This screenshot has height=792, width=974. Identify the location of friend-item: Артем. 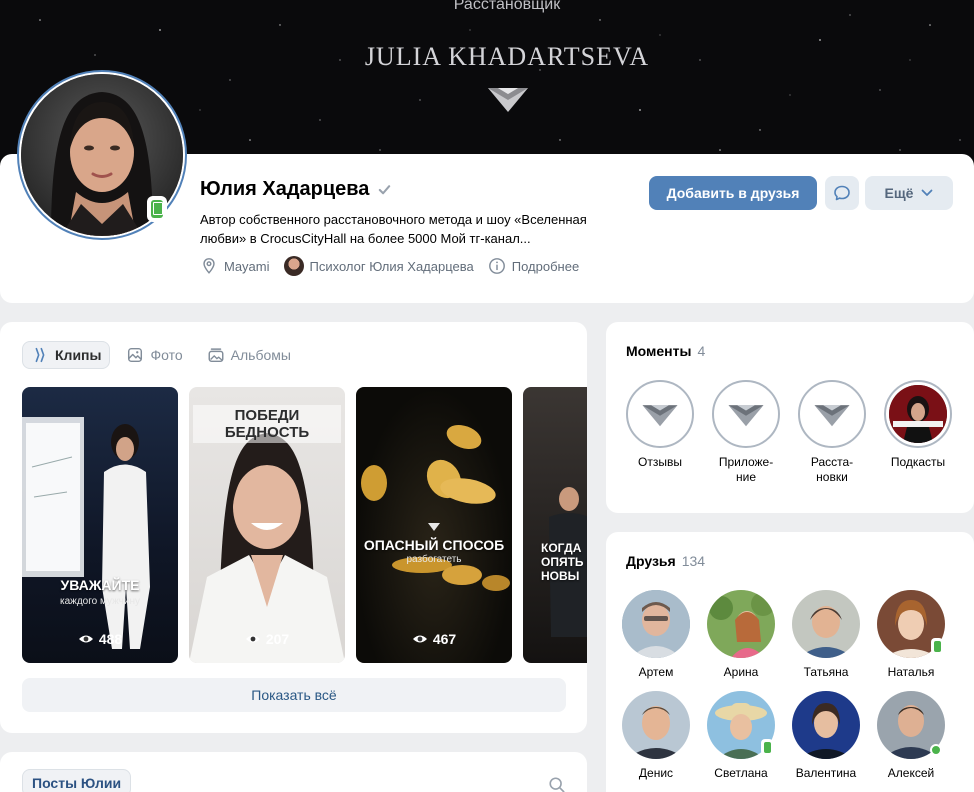
(656, 634).